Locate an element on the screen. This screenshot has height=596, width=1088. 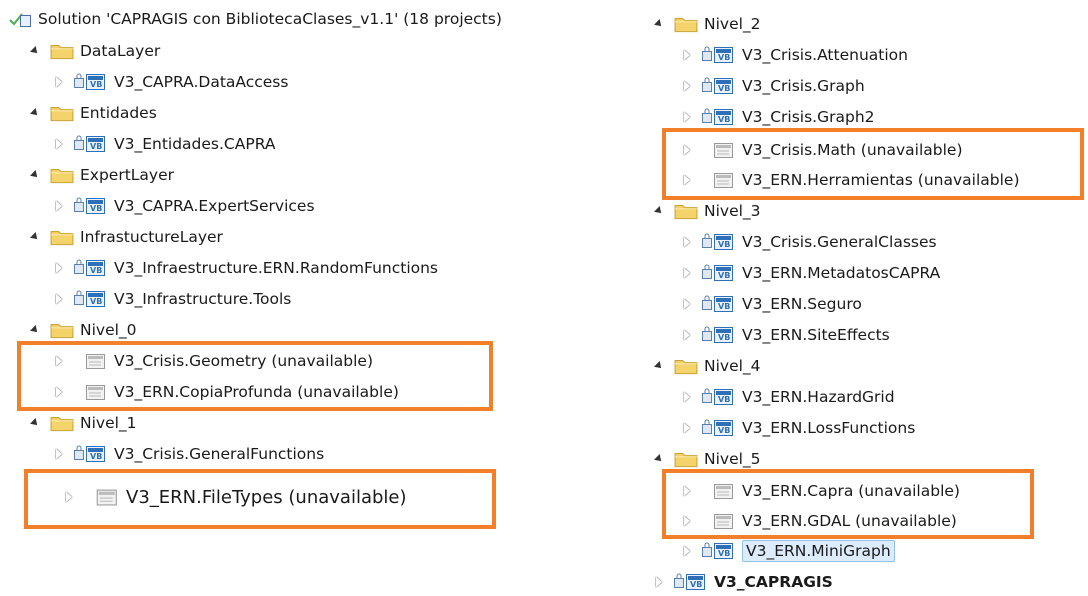
project-label: V3_Crisis.Graph is located at coordinates (803, 86).